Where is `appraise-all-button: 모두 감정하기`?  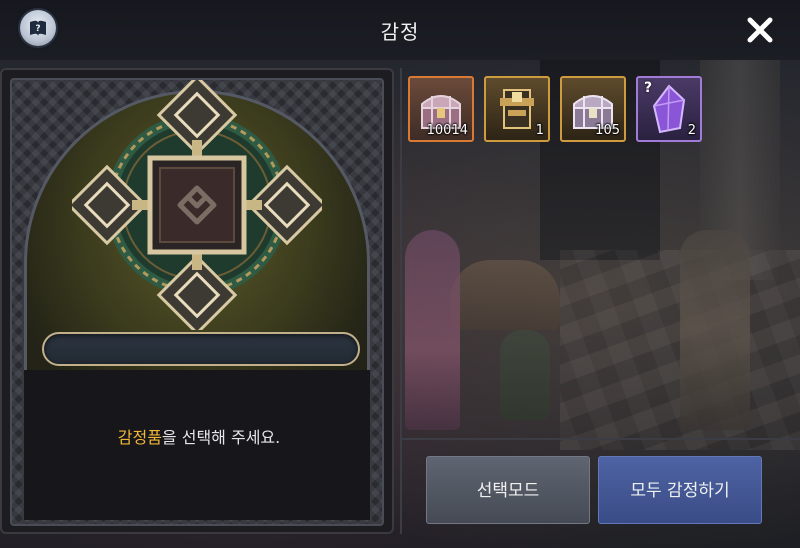
appraise-all-button: 모두 감정하기 is located at coordinates (680, 490).